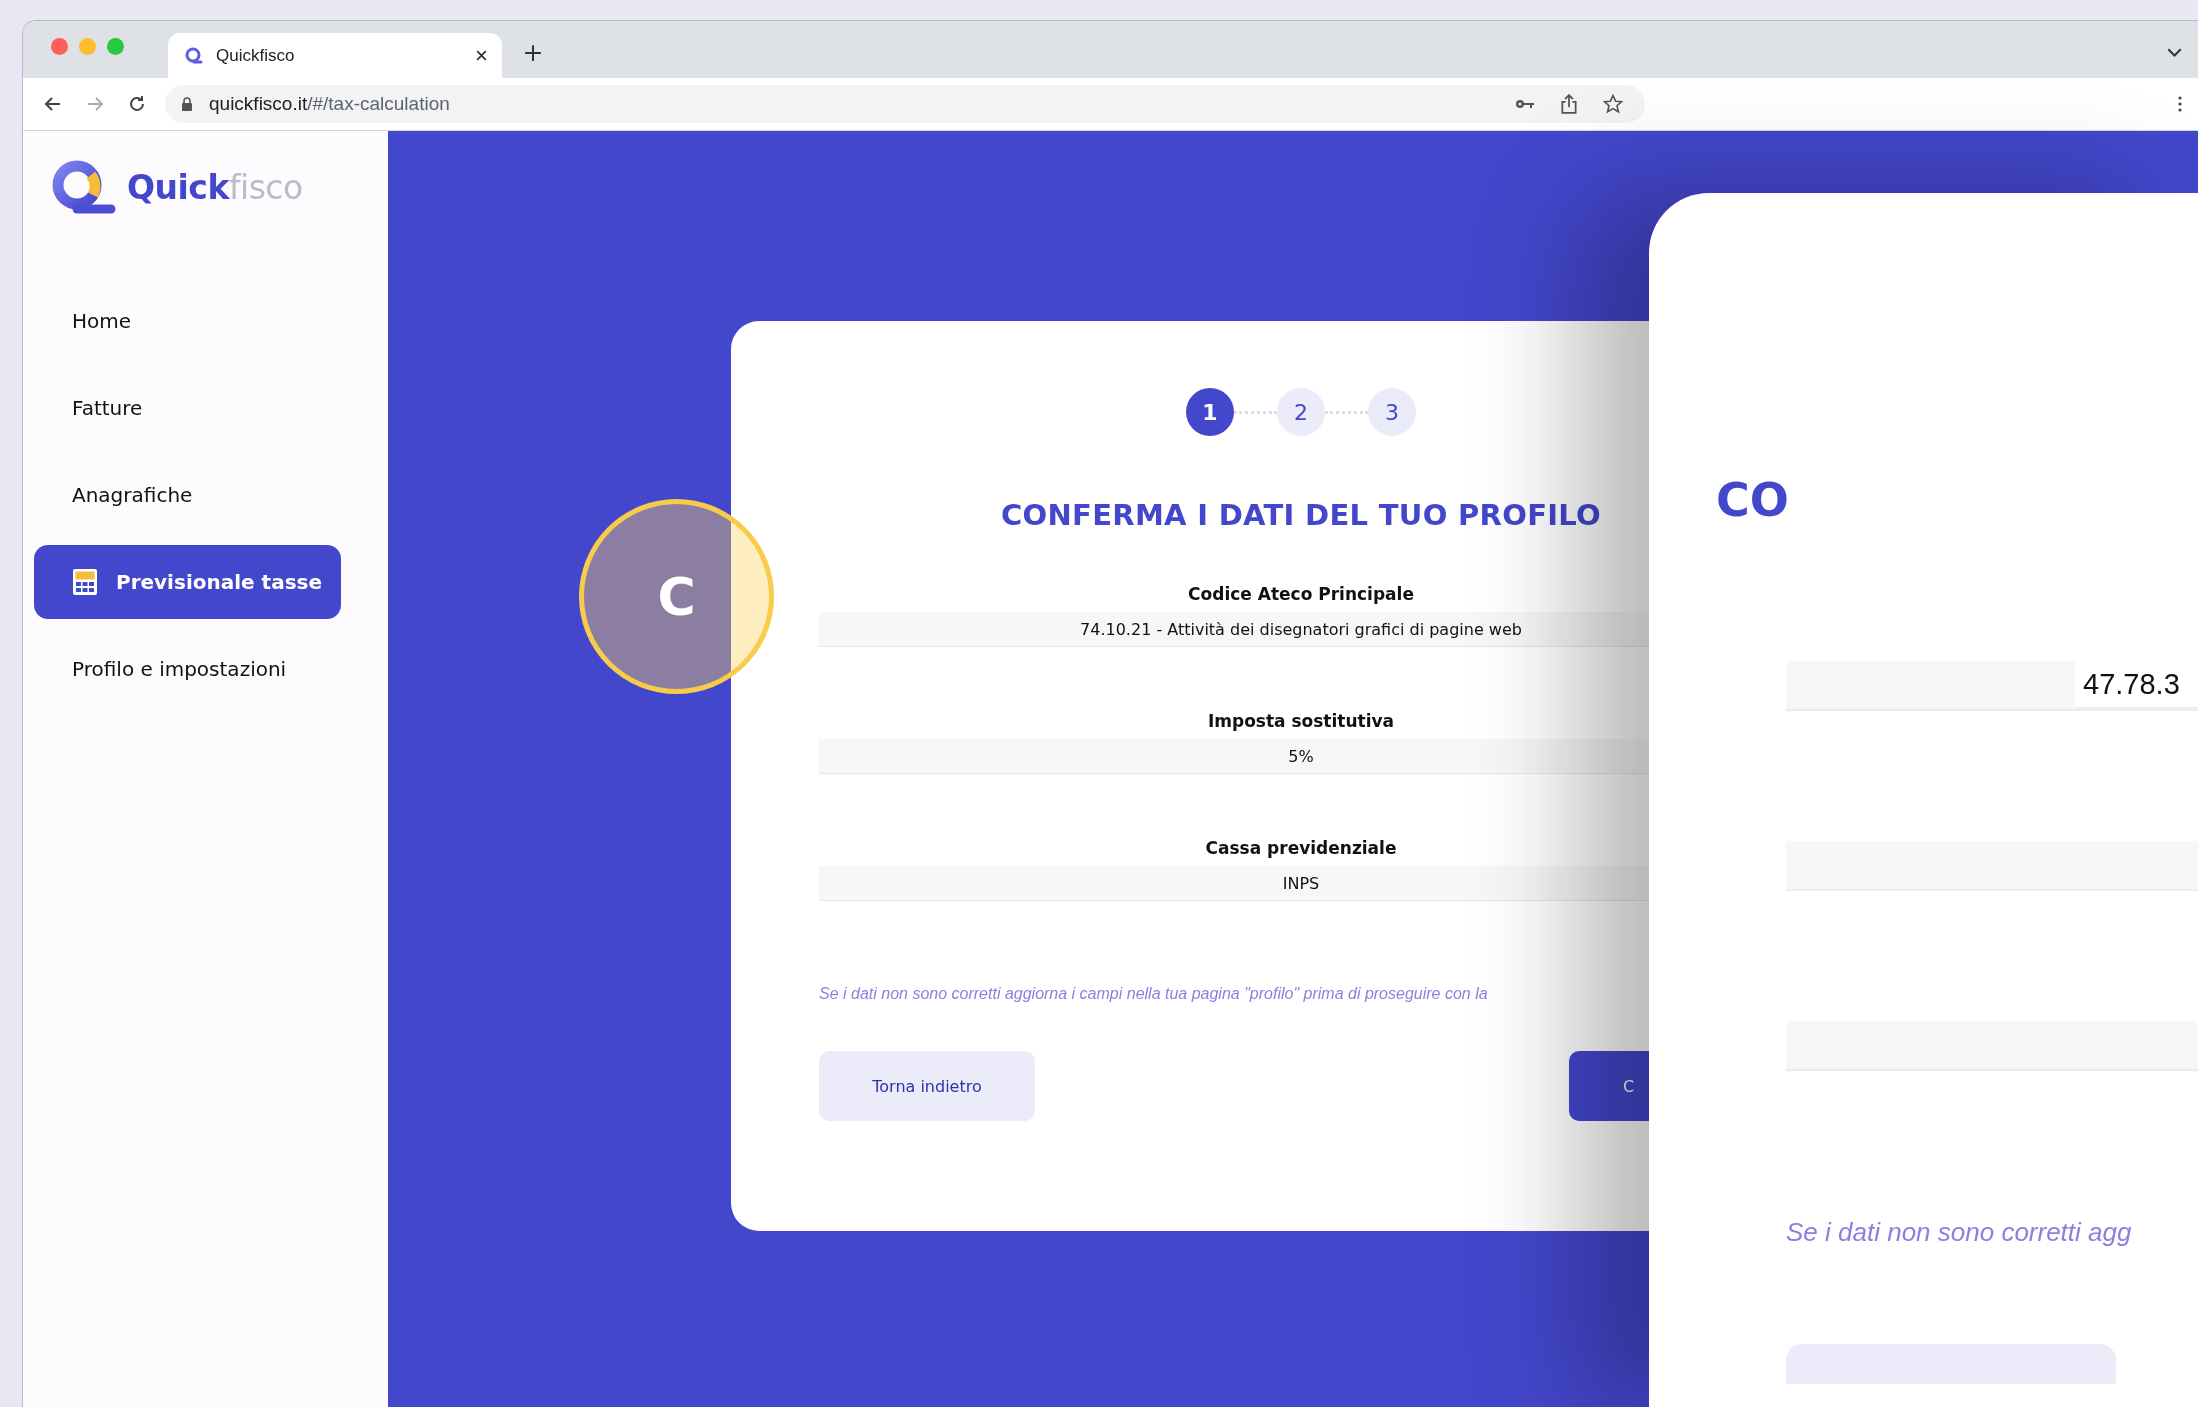  I want to click on nav-item: Home, so click(187, 321).